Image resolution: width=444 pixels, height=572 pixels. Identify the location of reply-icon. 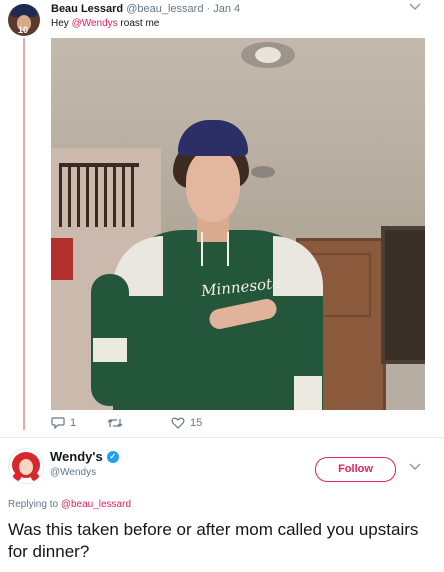
(58, 423).